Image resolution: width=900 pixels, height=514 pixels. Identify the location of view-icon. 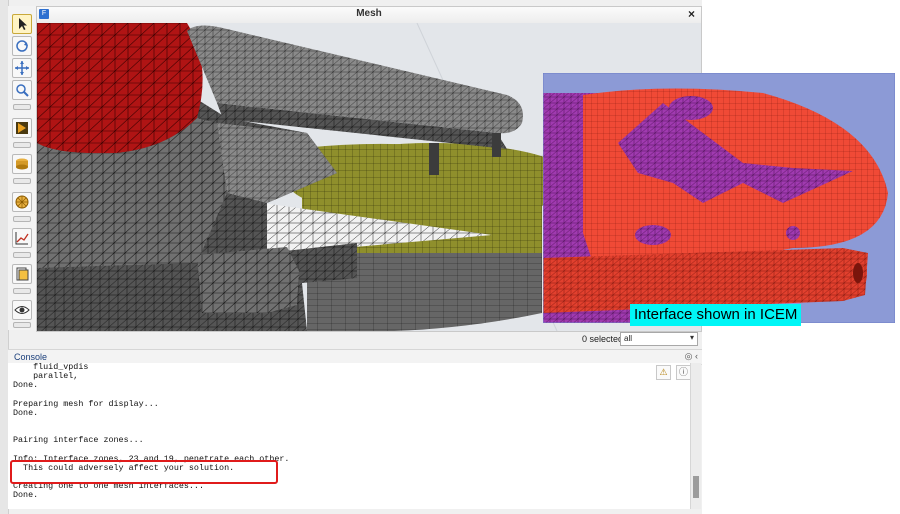
(22, 310).